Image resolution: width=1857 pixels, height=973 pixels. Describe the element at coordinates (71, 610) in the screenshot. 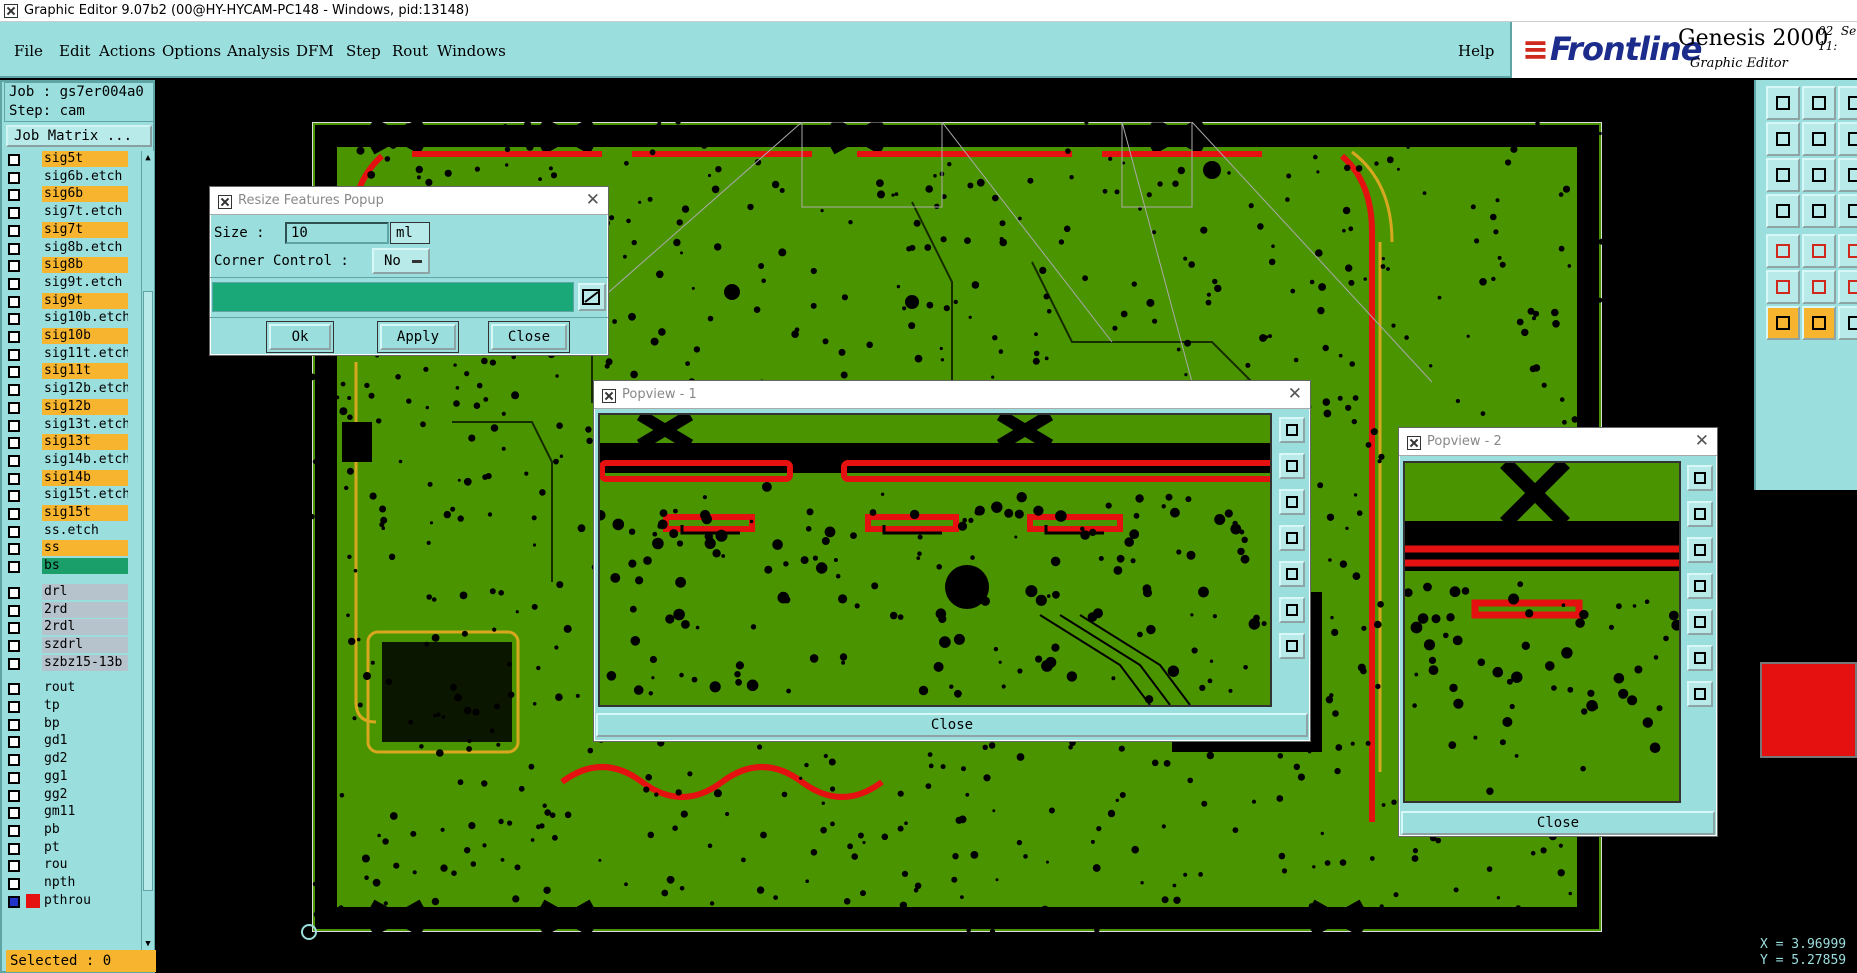

I see `layer-row: 2rd` at that location.